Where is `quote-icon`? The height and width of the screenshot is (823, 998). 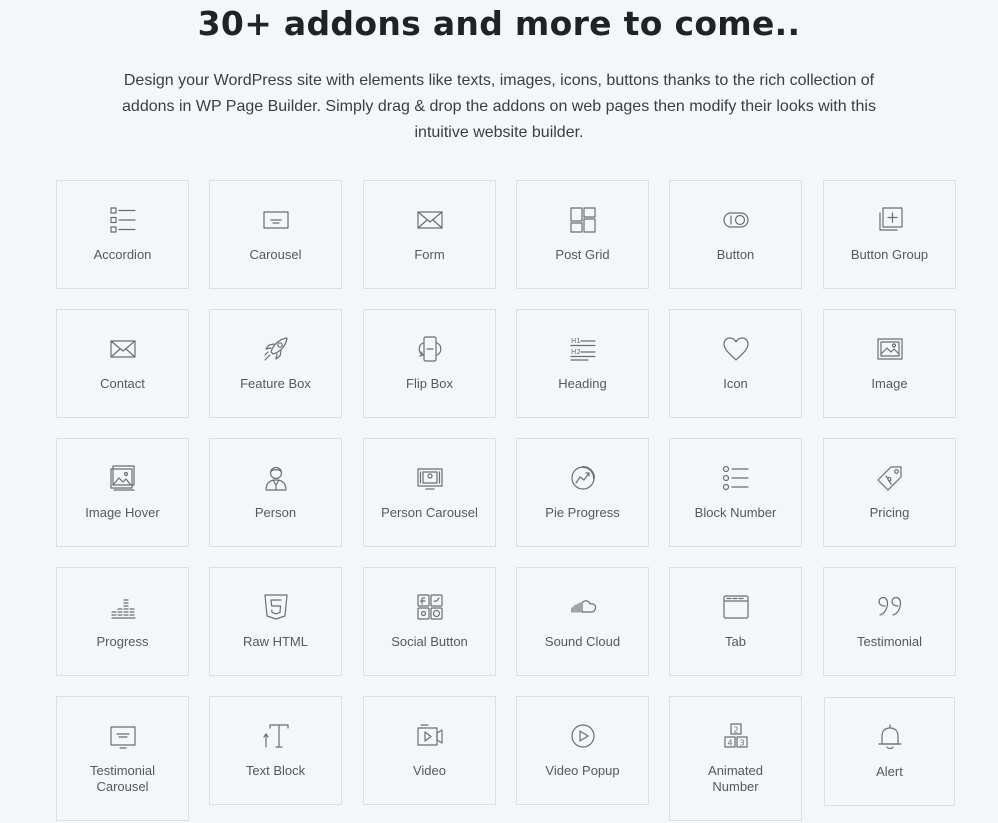
quote-icon is located at coordinates (890, 607).